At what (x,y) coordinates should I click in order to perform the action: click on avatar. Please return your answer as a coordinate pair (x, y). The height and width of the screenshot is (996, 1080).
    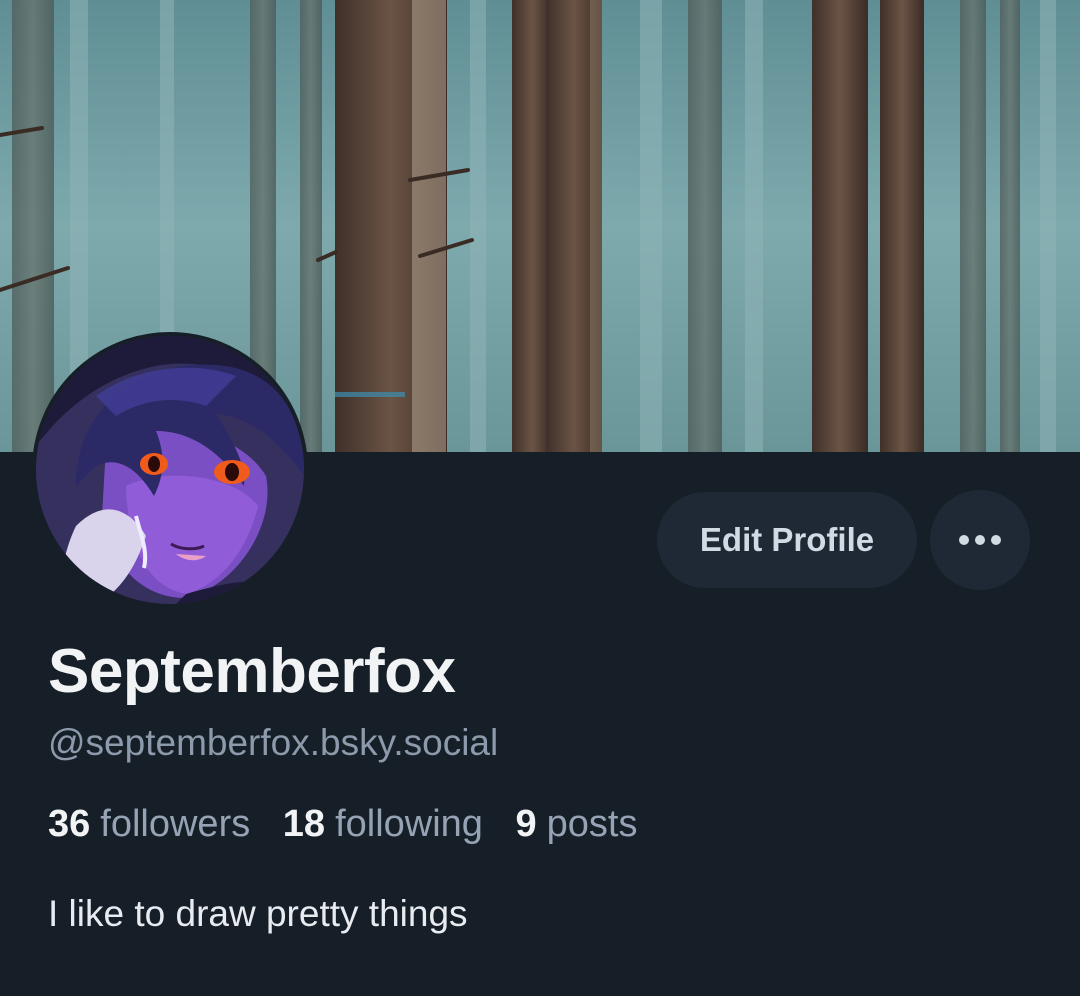
    Looking at the image, I should click on (170, 470).